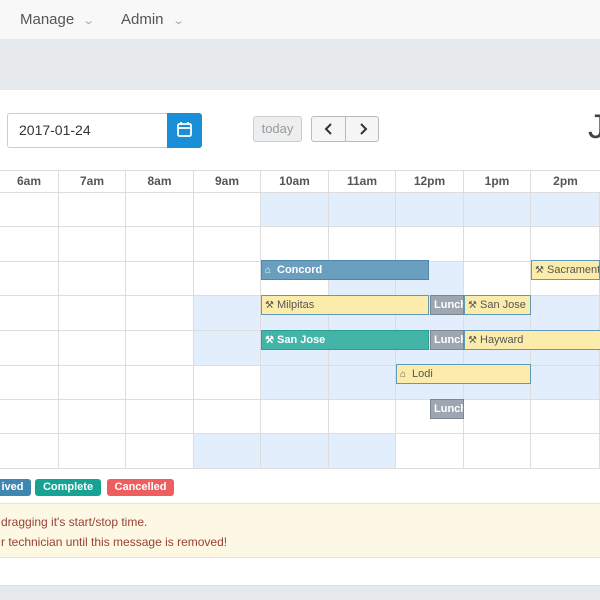 Image resolution: width=600 pixels, height=600 pixels. What do you see at coordinates (300, 592) in the screenshot?
I see `footer-bar` at bounding box center [300, 592].